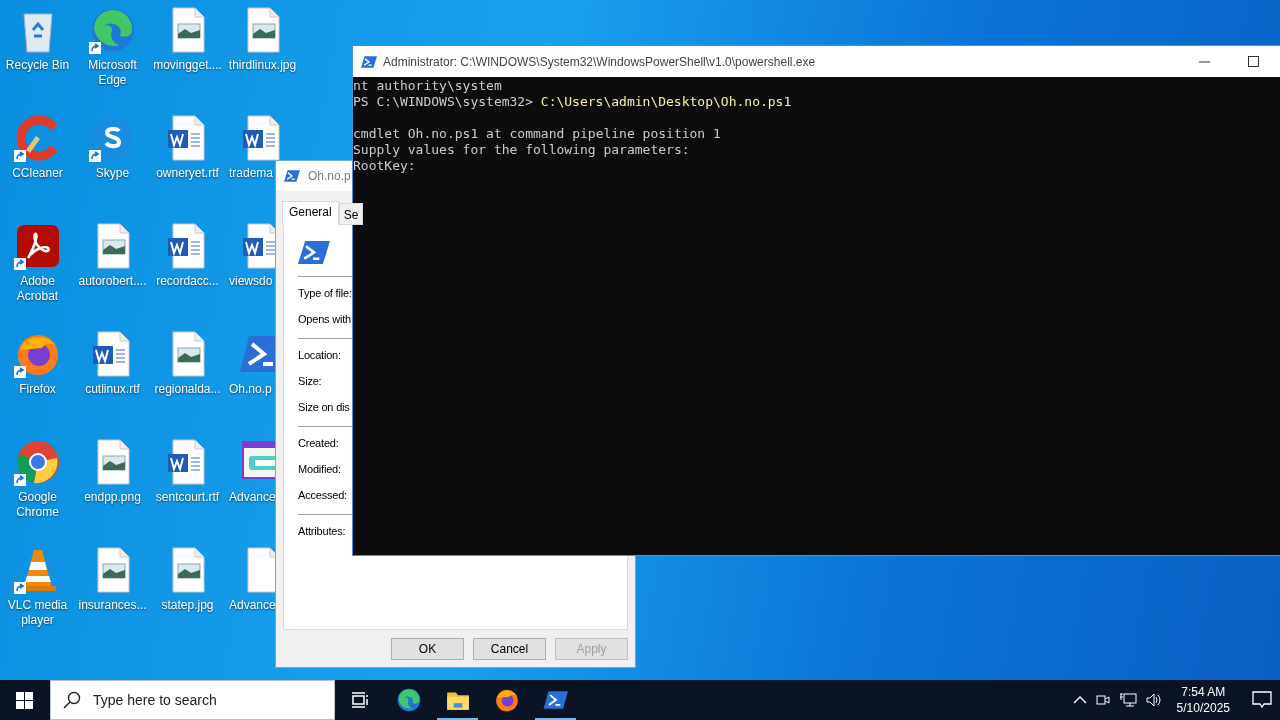 This screenshot has height=720, width=1280. Describe the element at coordinates (248, 389) in the screenshot. I see `desktop-icon-label: Oh.no.p` at that location.